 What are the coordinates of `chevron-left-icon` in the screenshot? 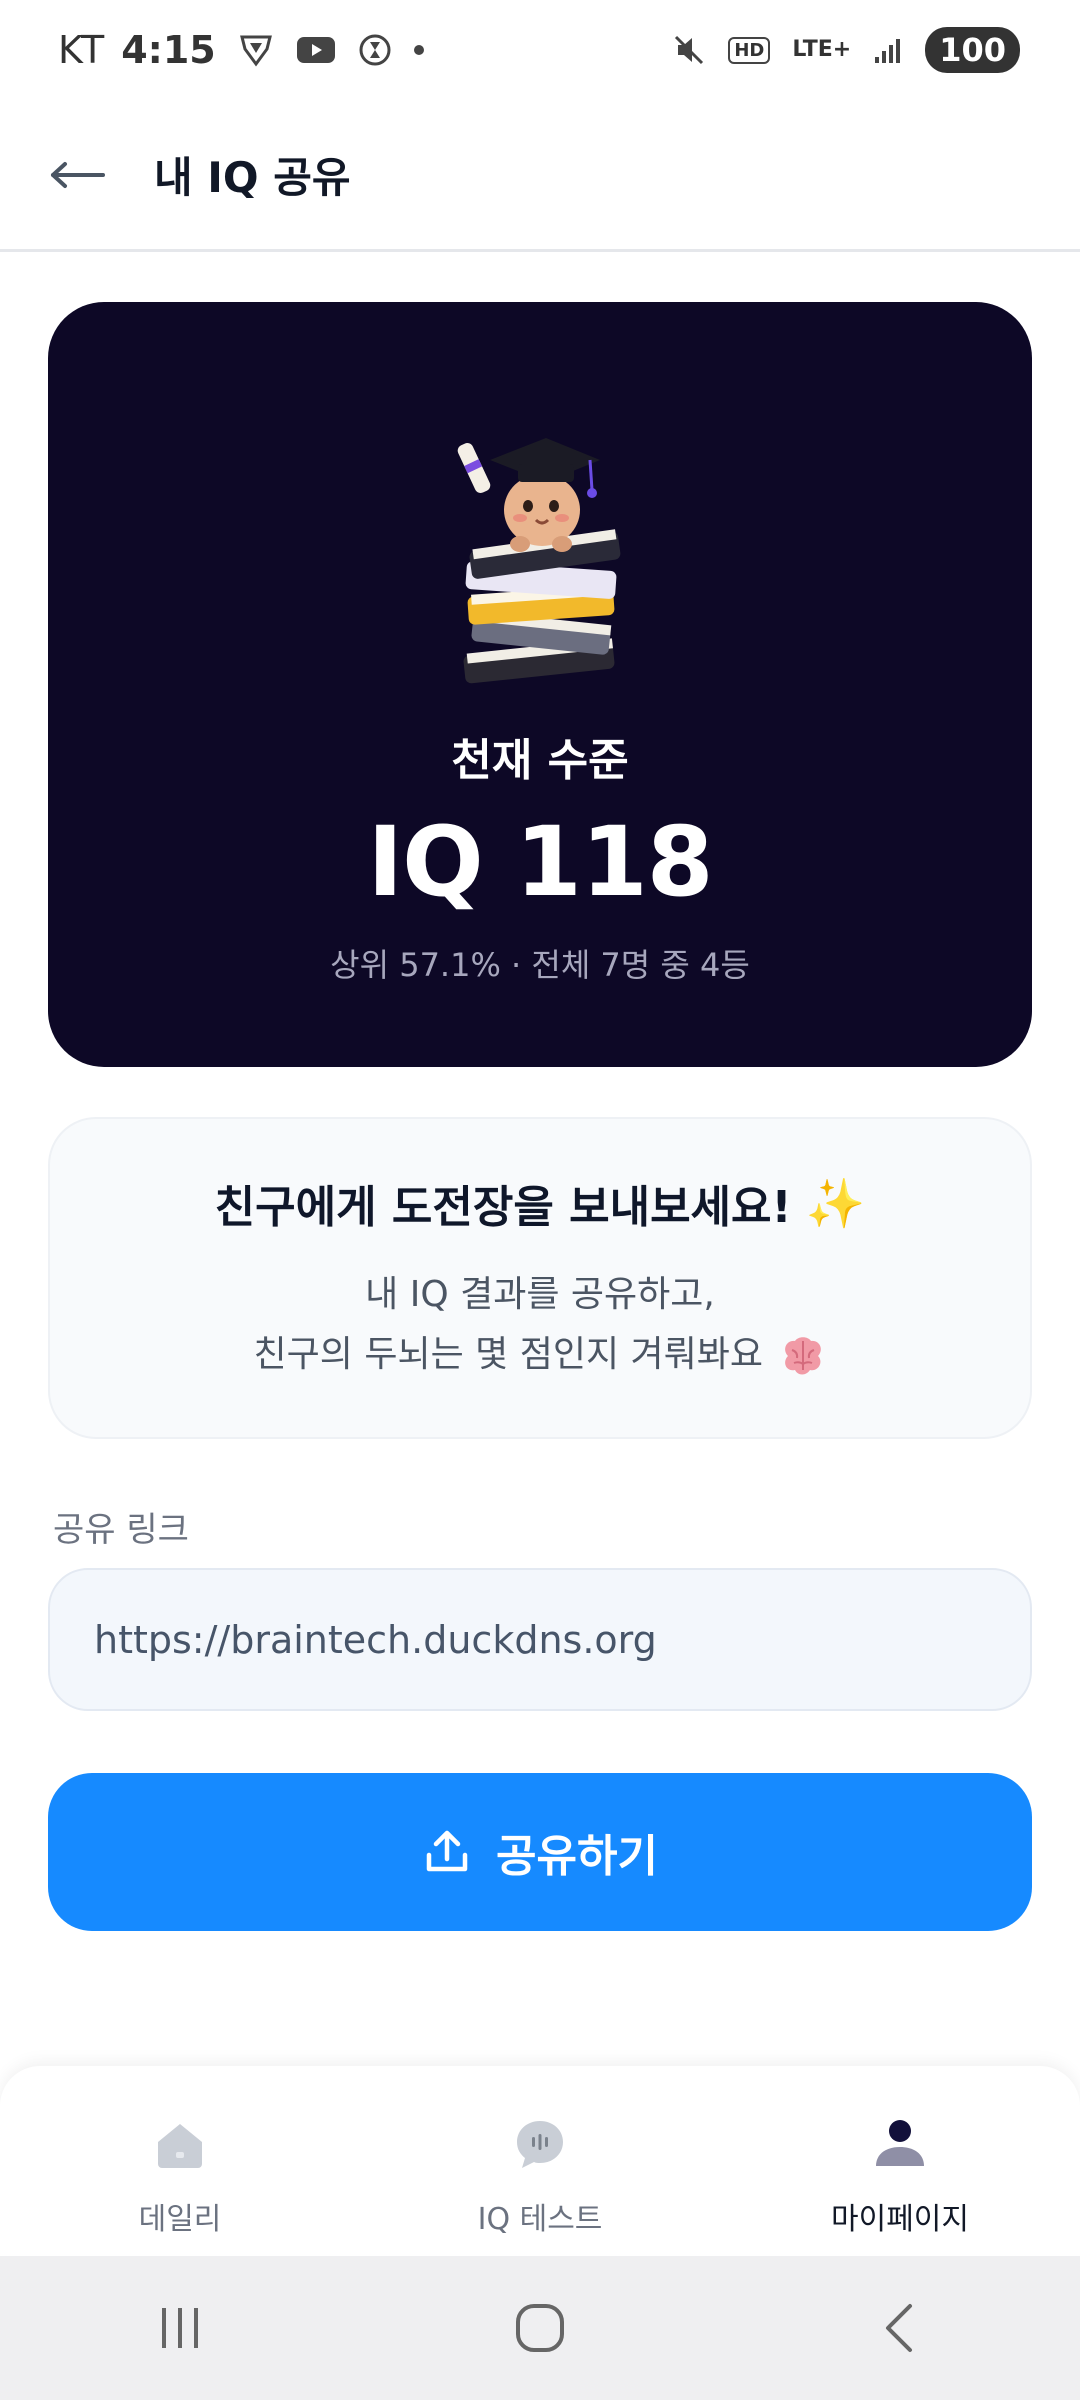 It's located at (899, 2328).